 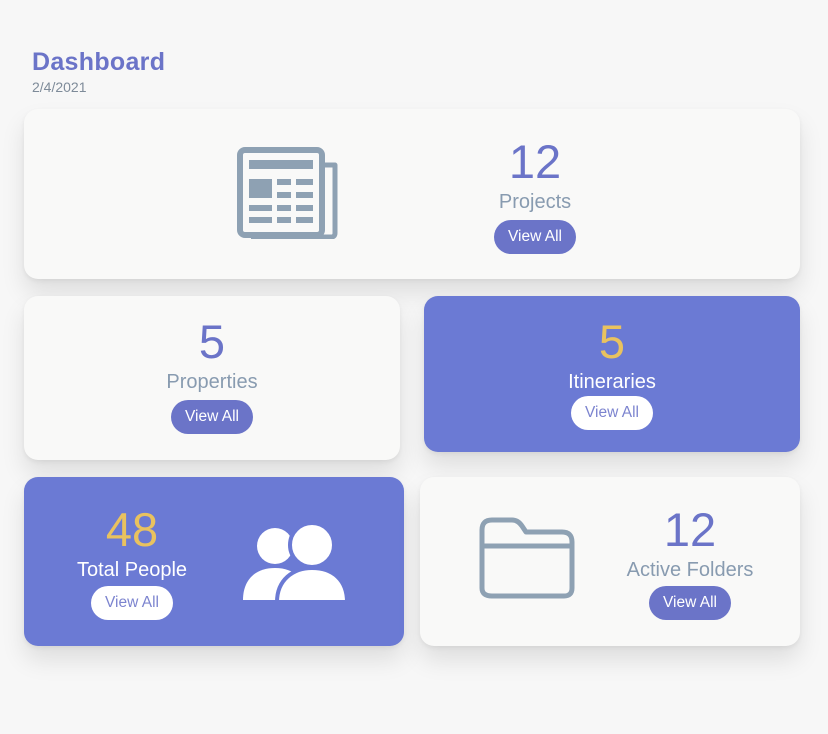 I want to click on people-count: 48, so click(x=132, y=529).